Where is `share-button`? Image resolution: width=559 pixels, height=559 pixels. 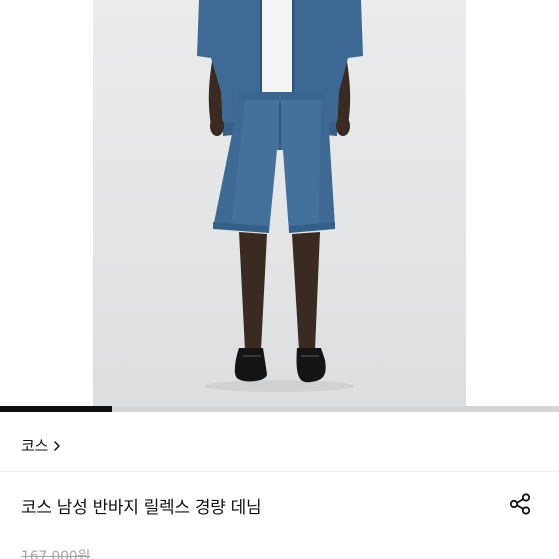 share-button is located at coordinates (520, 504).